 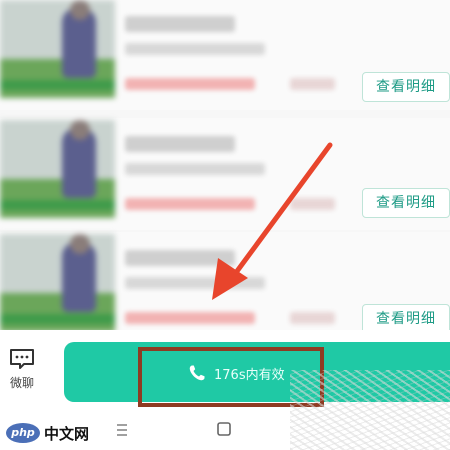 What do you see at coordinates (370, 410) in the screenshot?
I see `watermark-texture` at bounding box center [370, 410].